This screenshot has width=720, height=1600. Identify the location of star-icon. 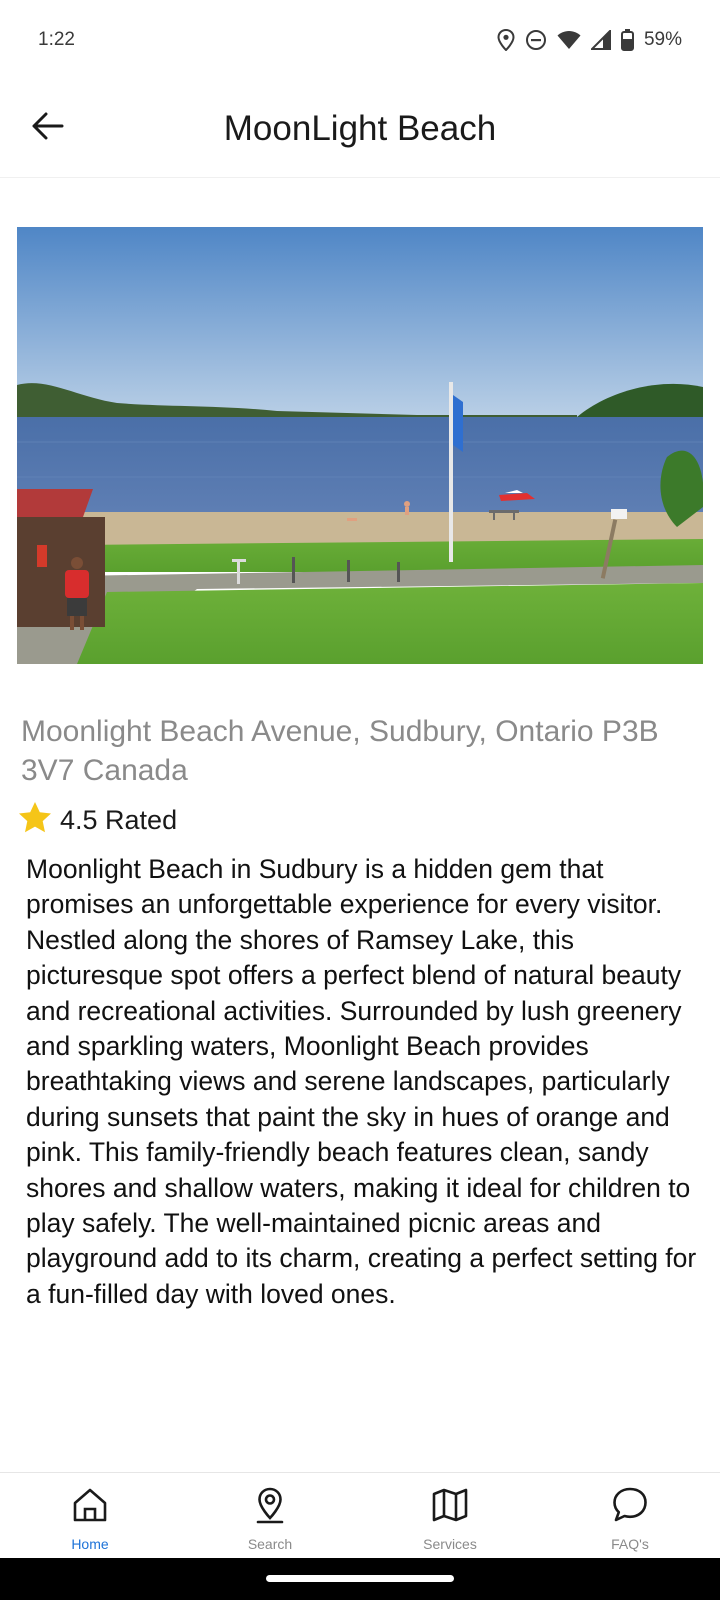
(35, 820).